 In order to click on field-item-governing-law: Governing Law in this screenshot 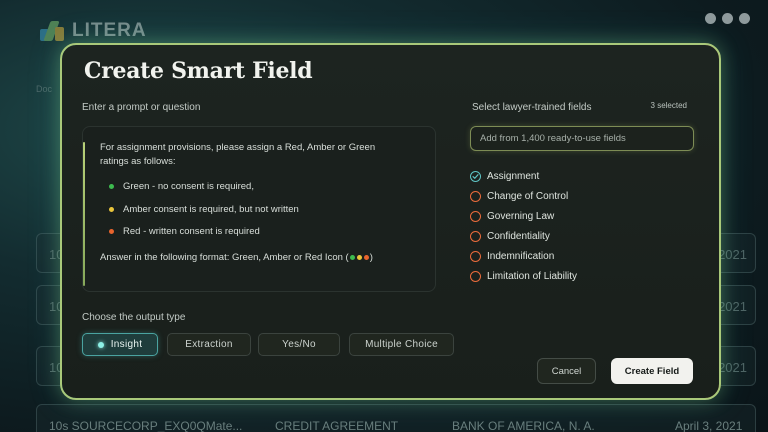, I will do `click(512, 216)`.